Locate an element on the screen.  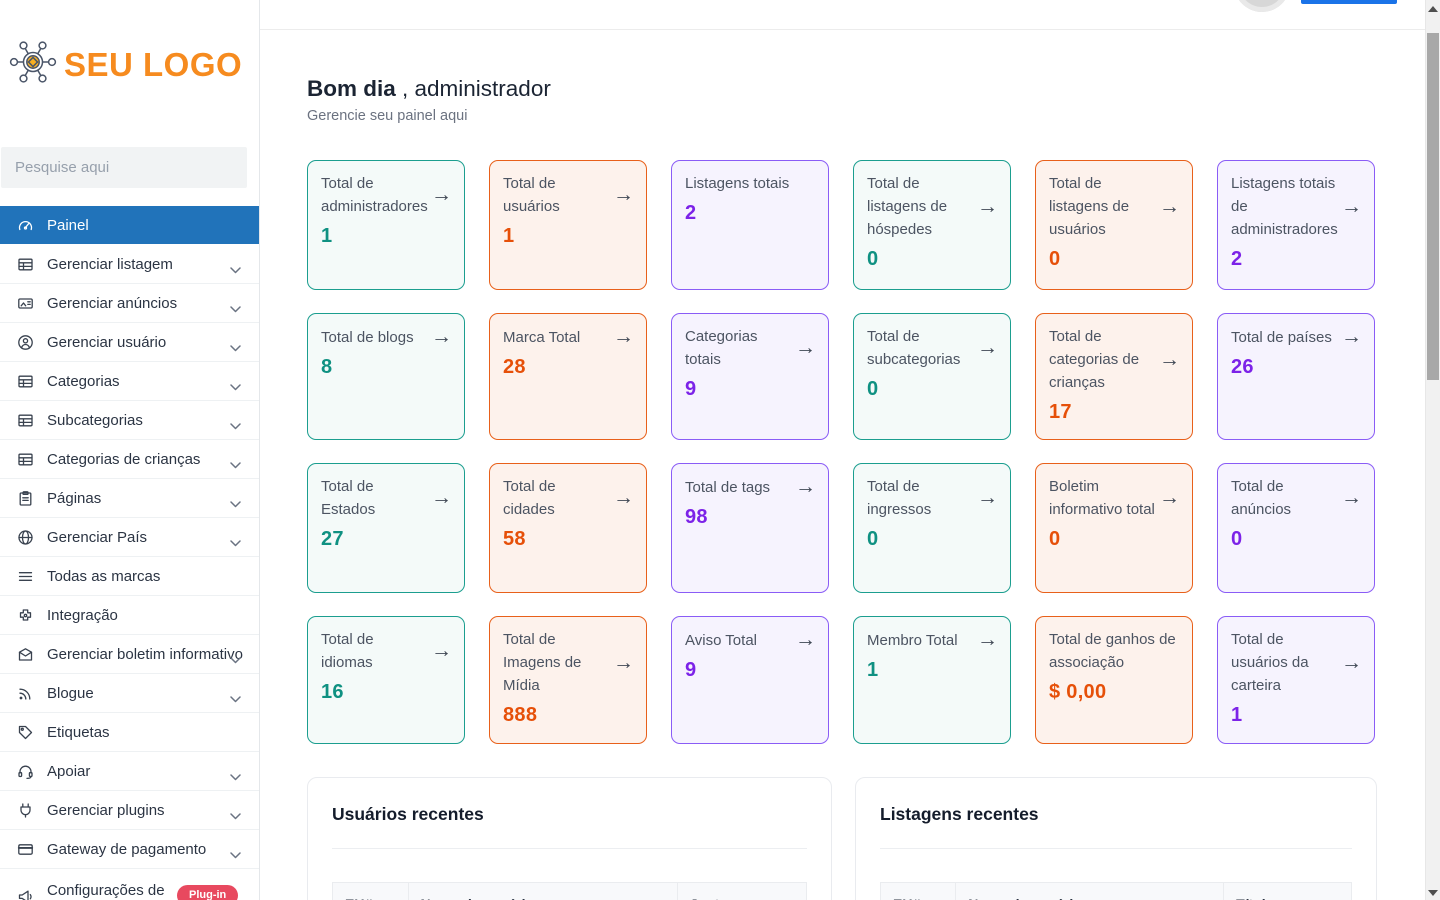
card-value: 28 is located at coordinates (514, 367).